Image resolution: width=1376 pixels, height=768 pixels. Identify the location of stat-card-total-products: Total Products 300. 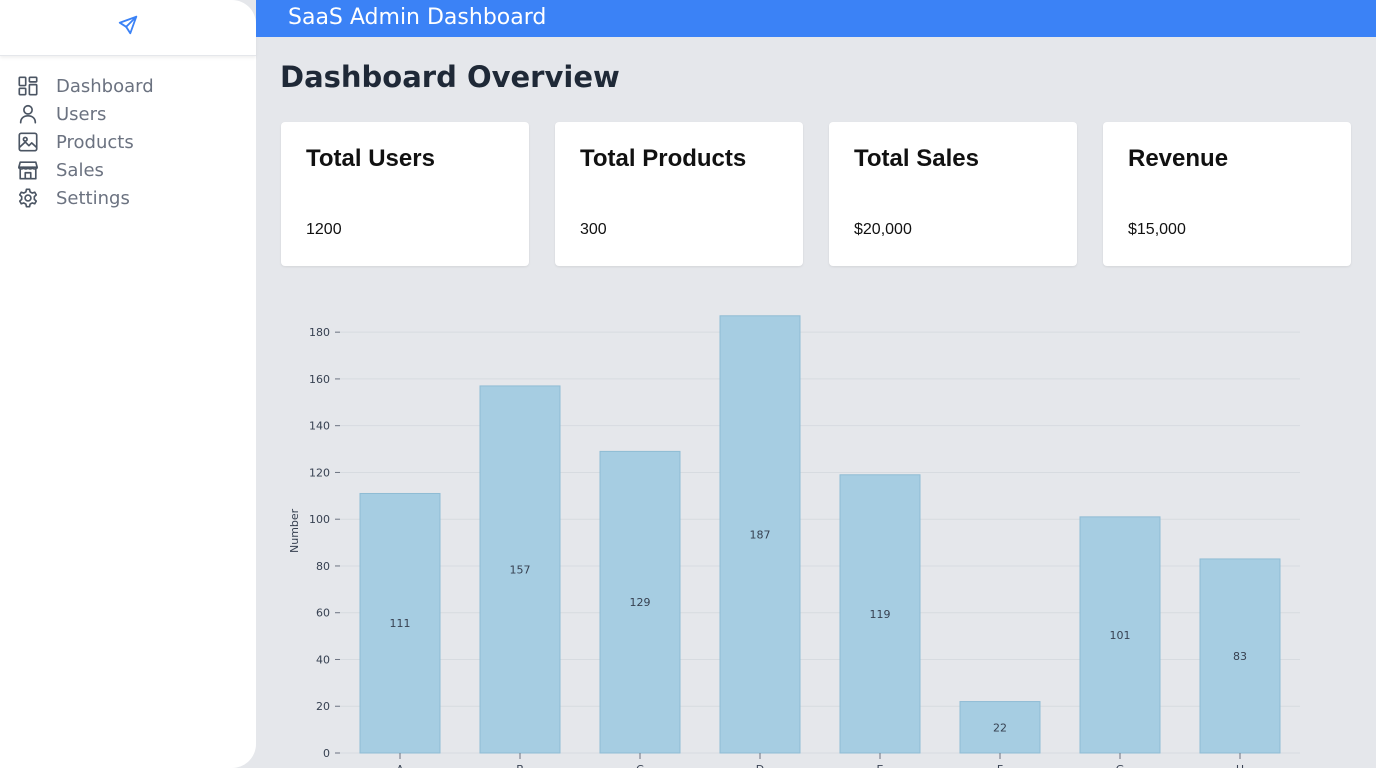
(679, 194).